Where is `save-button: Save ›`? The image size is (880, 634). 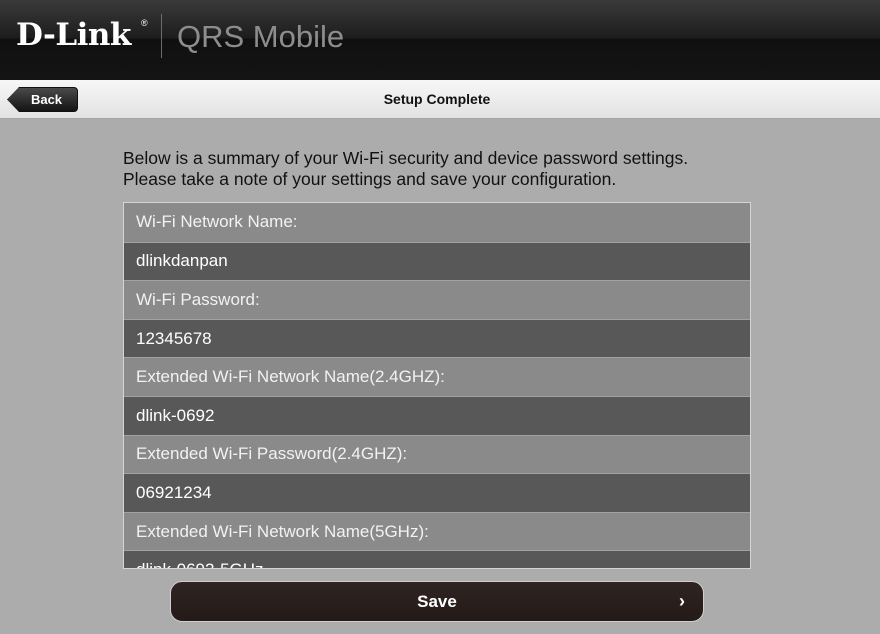
save-button: Save › is located at coordinates (437, 601).